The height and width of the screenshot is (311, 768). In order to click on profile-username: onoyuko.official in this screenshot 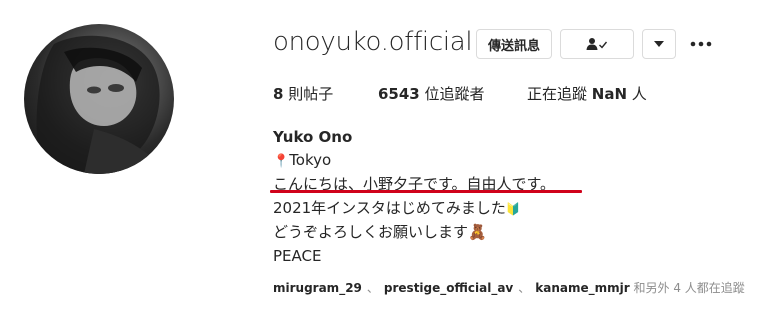, I will do `click(373, 42)`.